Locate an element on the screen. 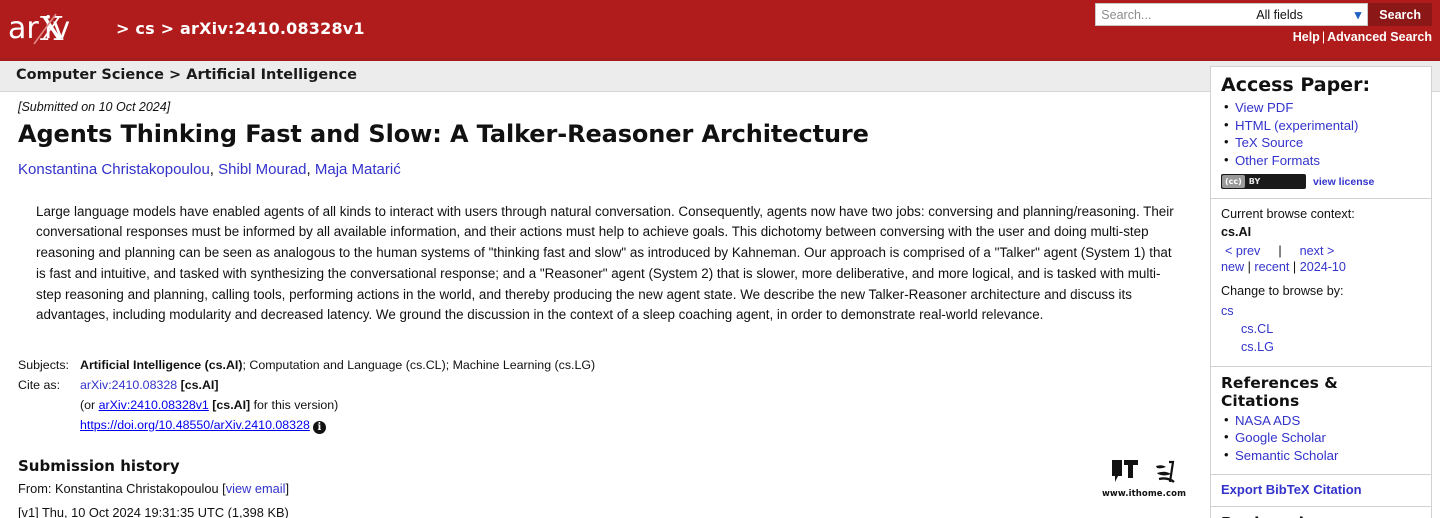  cite-or-prefix: (or is located at coordinates (89, 404).